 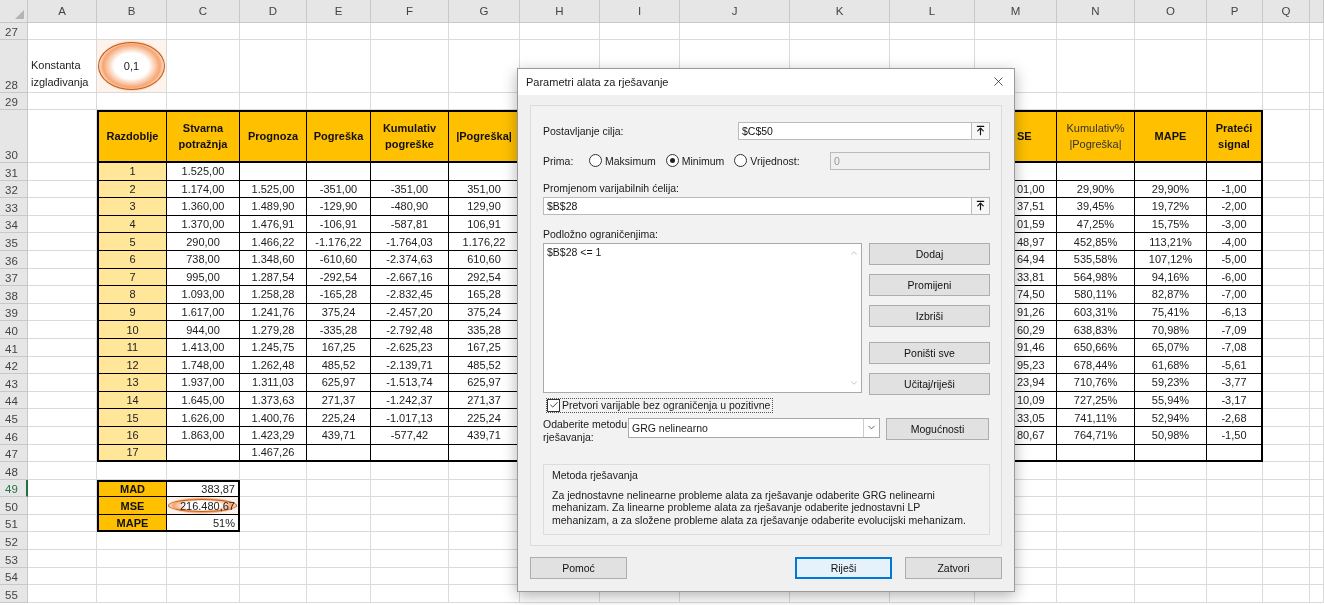 I want to click on table-cell: 52,94%, so click(x=1171, y=418).